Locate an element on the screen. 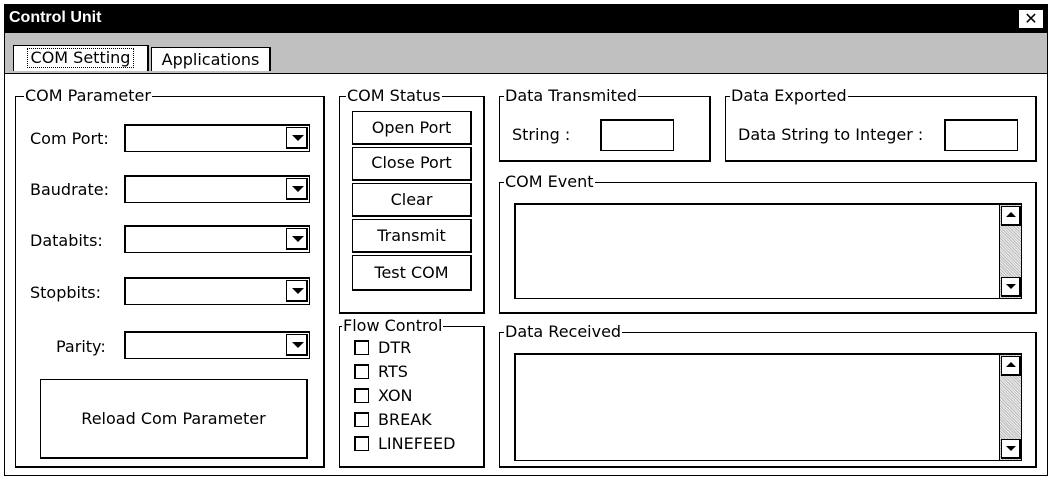 The width and height of the screenshot is (1054, 480). com-status-title: COM Status is located at coordinates (394, 96).